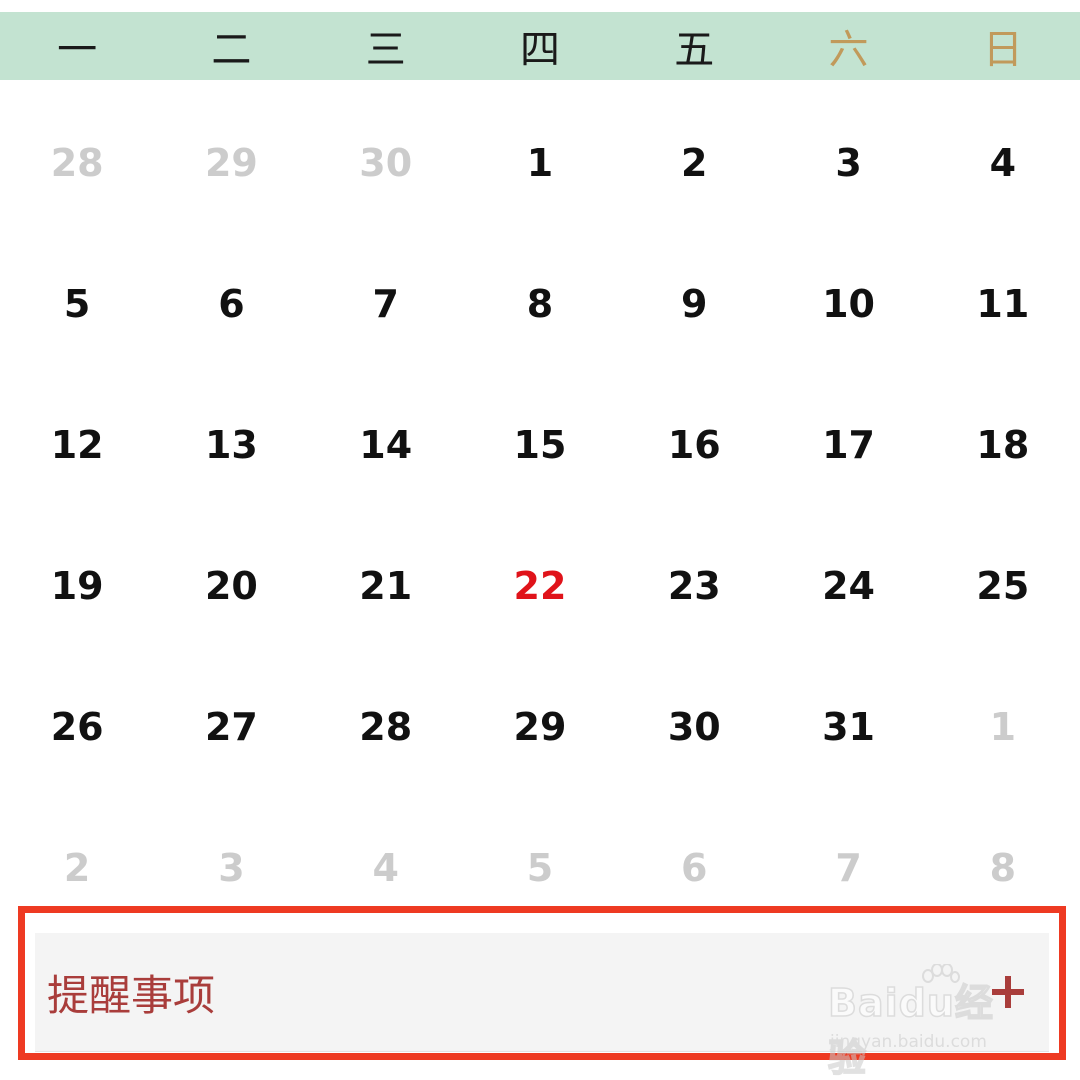 The width and height of the screenshot is (1080, 1080). I want to click on day-cell: 4, so click(1003, 162).